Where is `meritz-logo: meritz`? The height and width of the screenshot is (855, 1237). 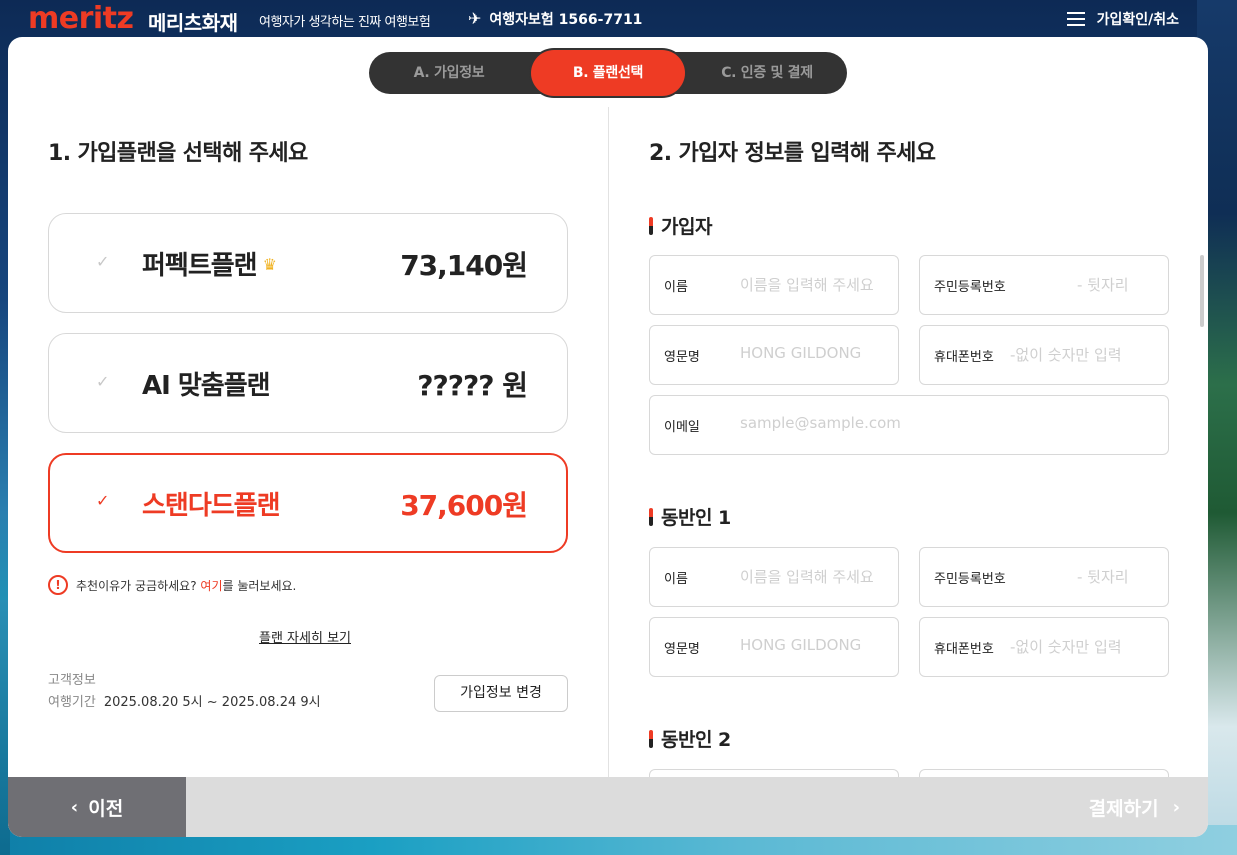 meritz-logo: meritz is located at coordinates (81, 19).